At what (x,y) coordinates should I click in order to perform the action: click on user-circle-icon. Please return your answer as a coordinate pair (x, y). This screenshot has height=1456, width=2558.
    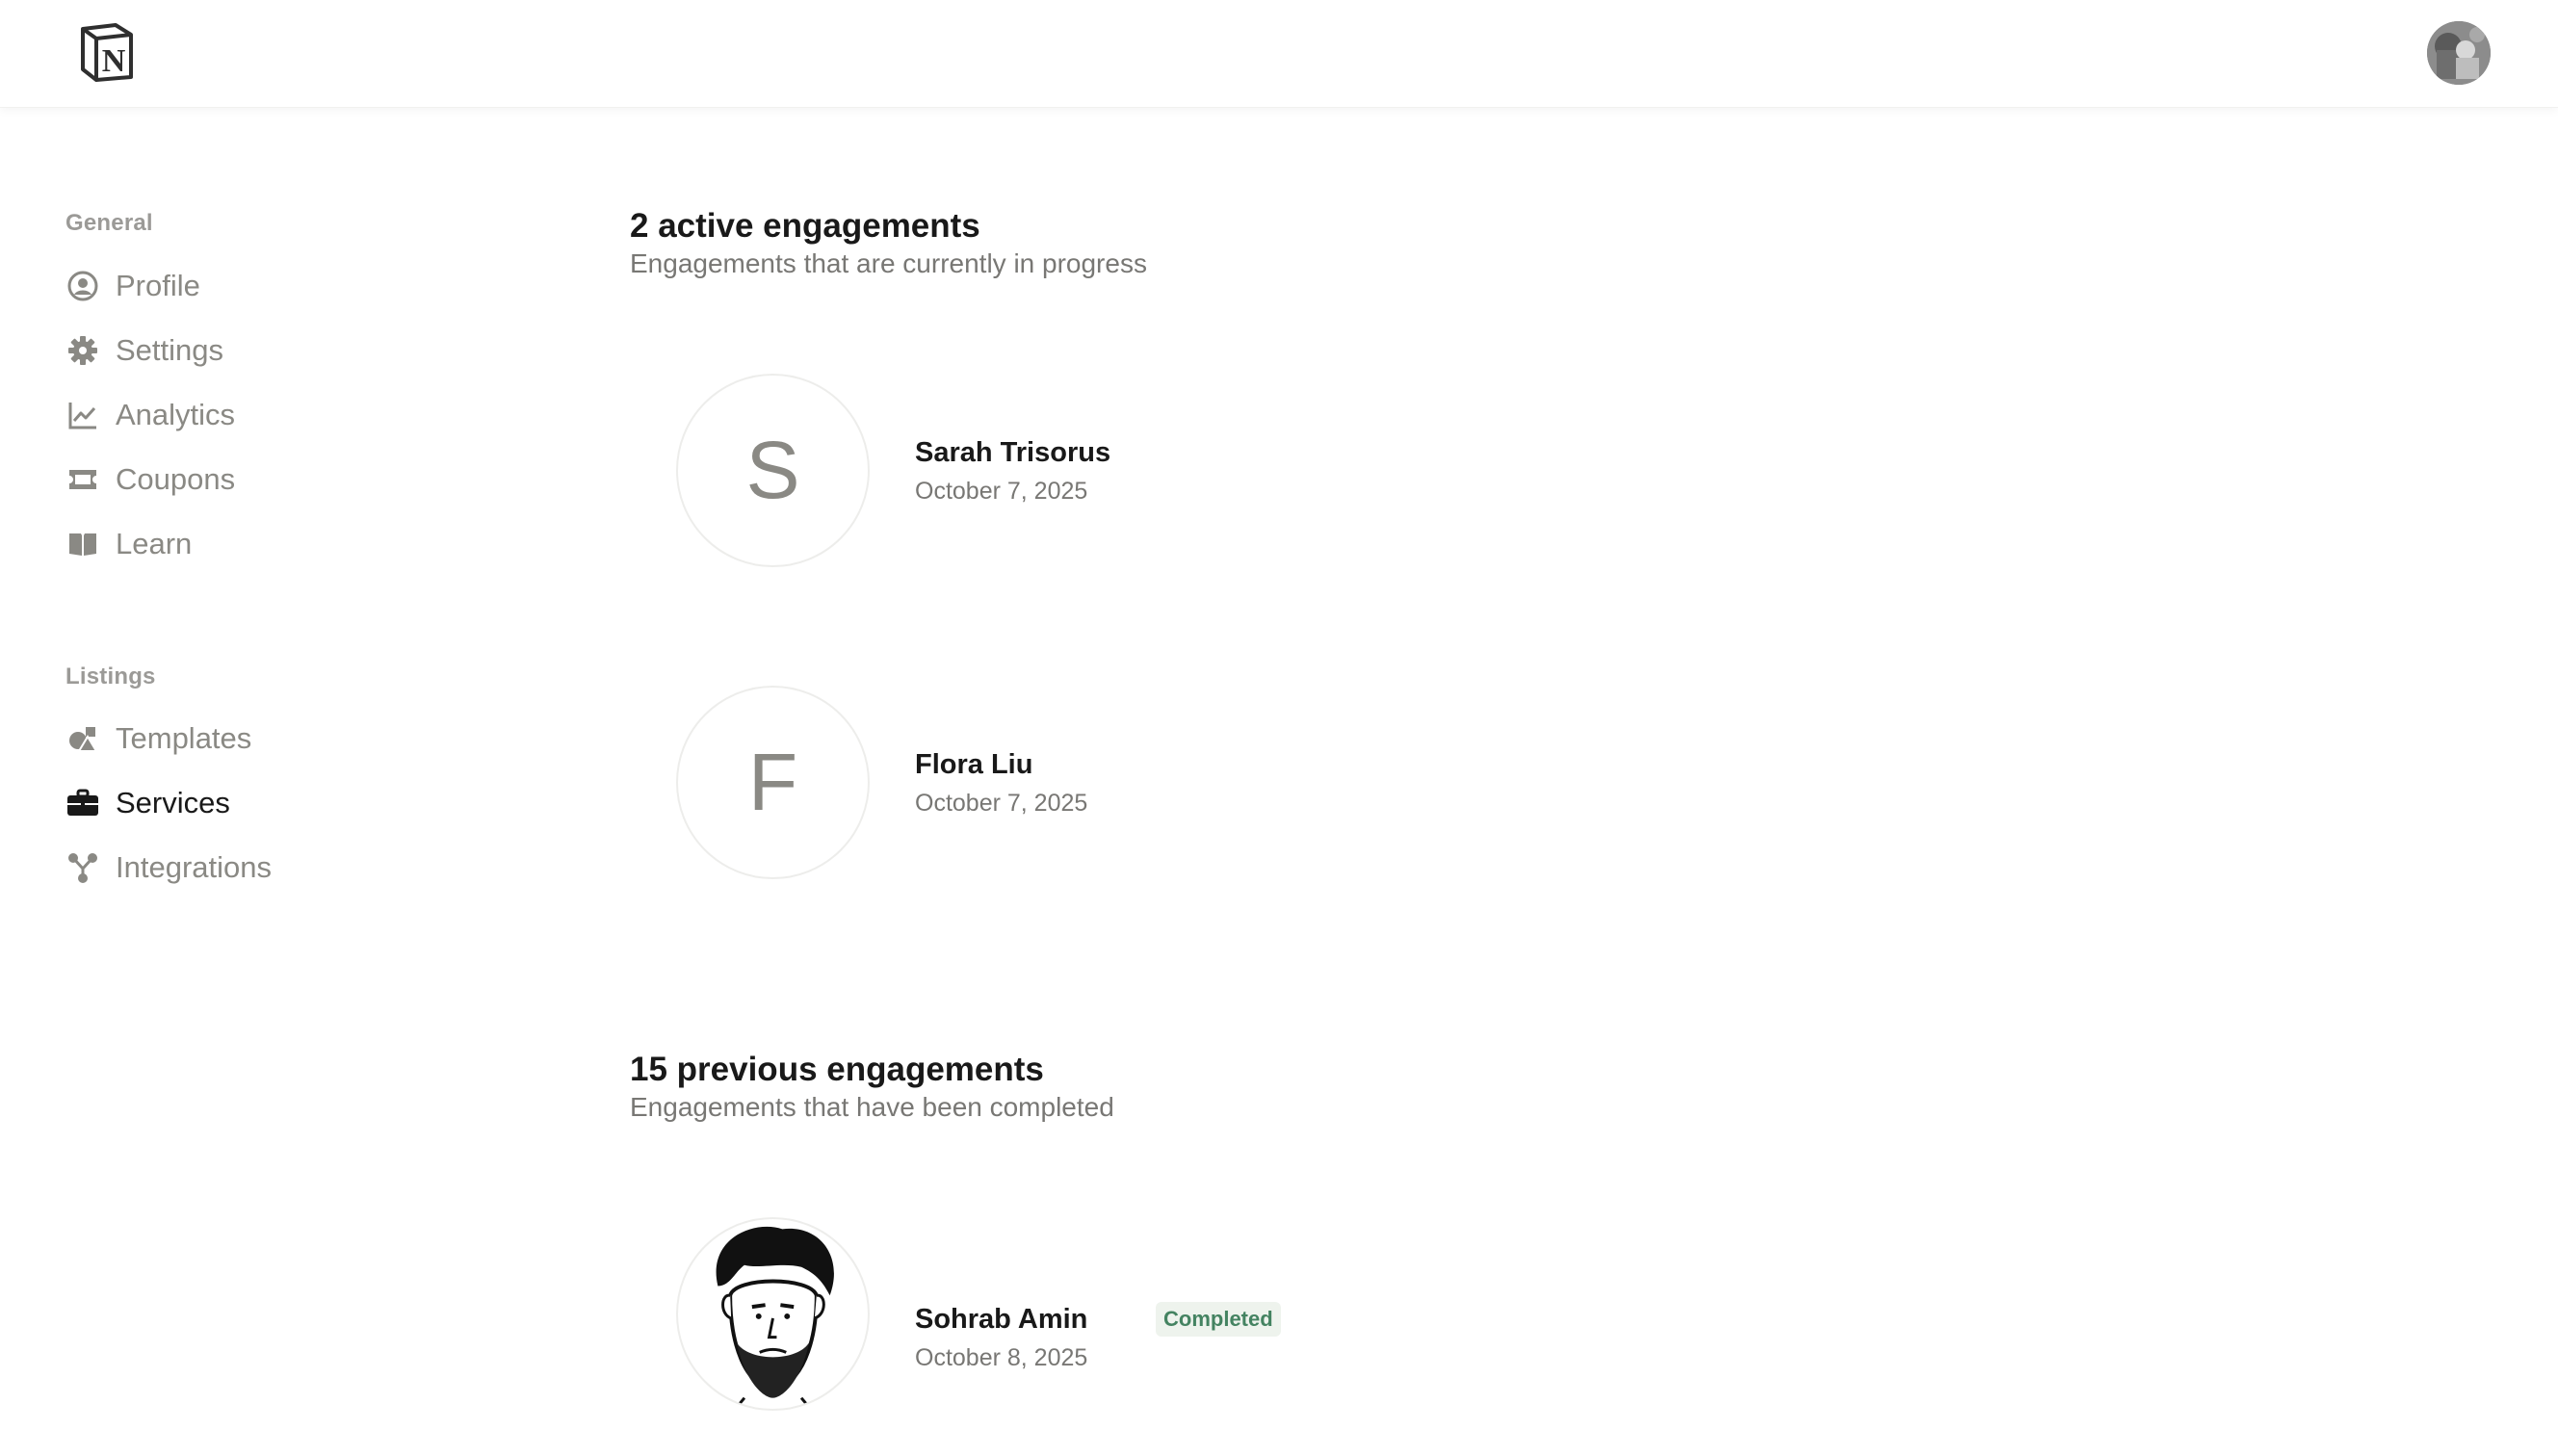
    Looking at the image, I should click on (82, 286).